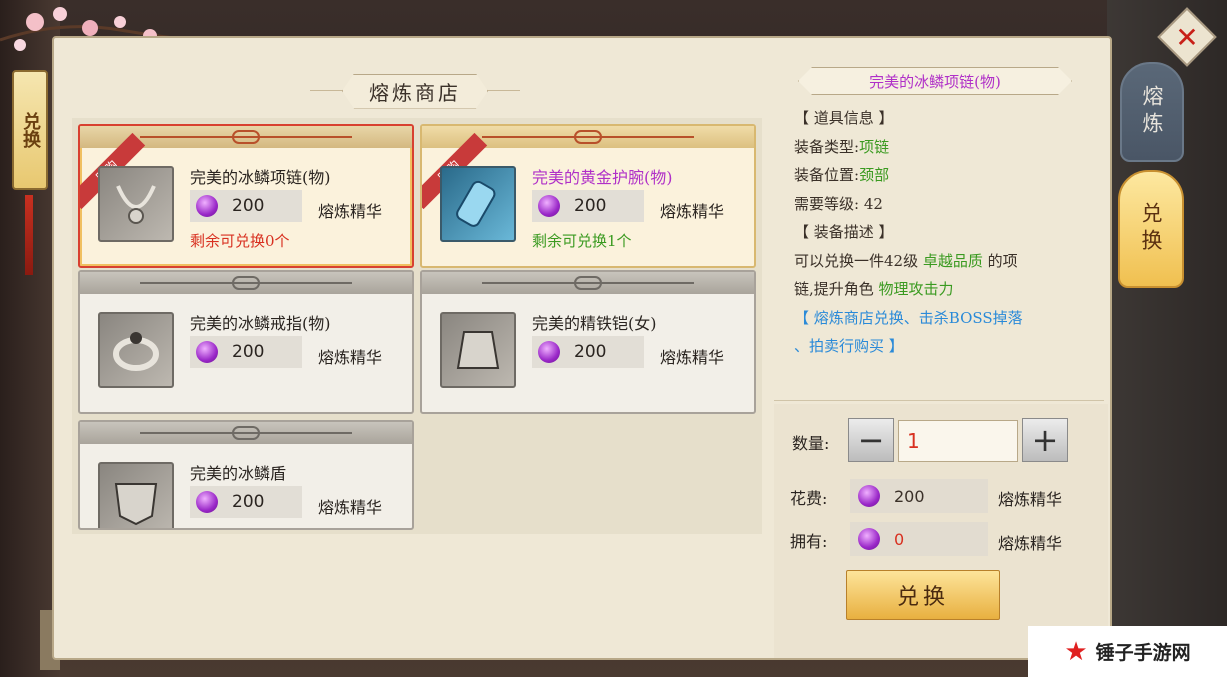 This screenshot has height=677, width=1227. What do you see at coordinates (1045, 440) in the screenshot?
I see `increase-button: +` at bounding box center [1045, 440].